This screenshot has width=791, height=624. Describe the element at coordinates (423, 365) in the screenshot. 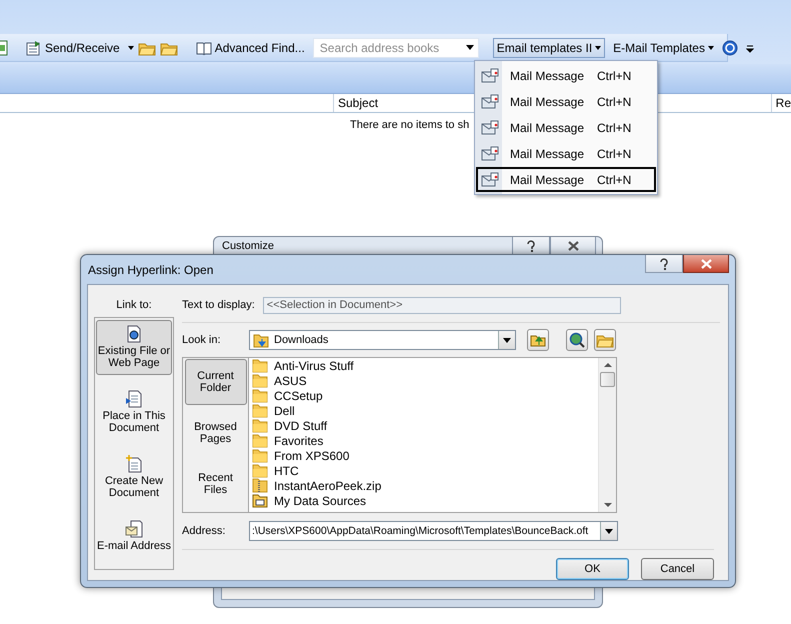

I see `file-item: Anti-Virus Stuff` at that location.